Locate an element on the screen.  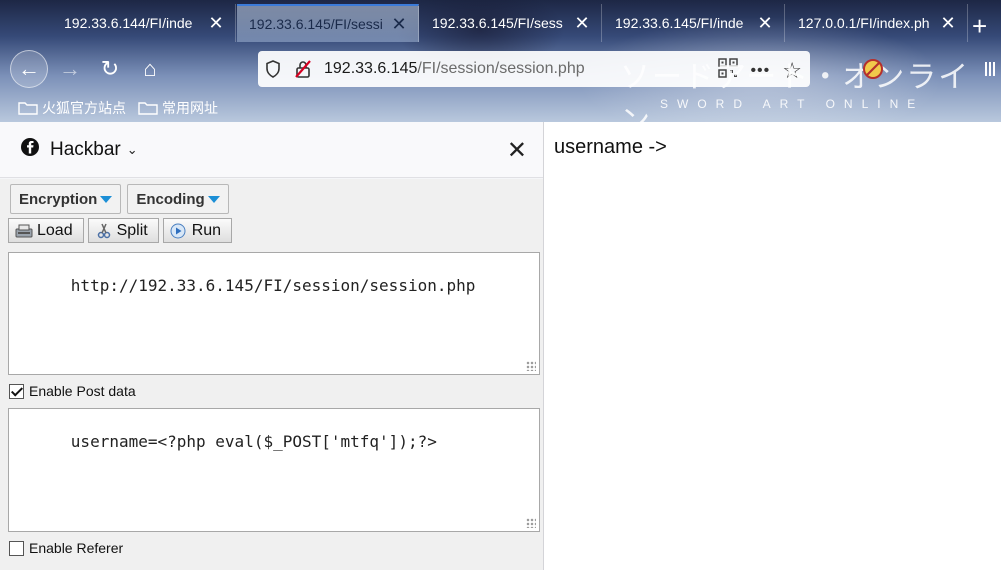
encoding-menu-button: Encoding is located at coordinates (178, 199).